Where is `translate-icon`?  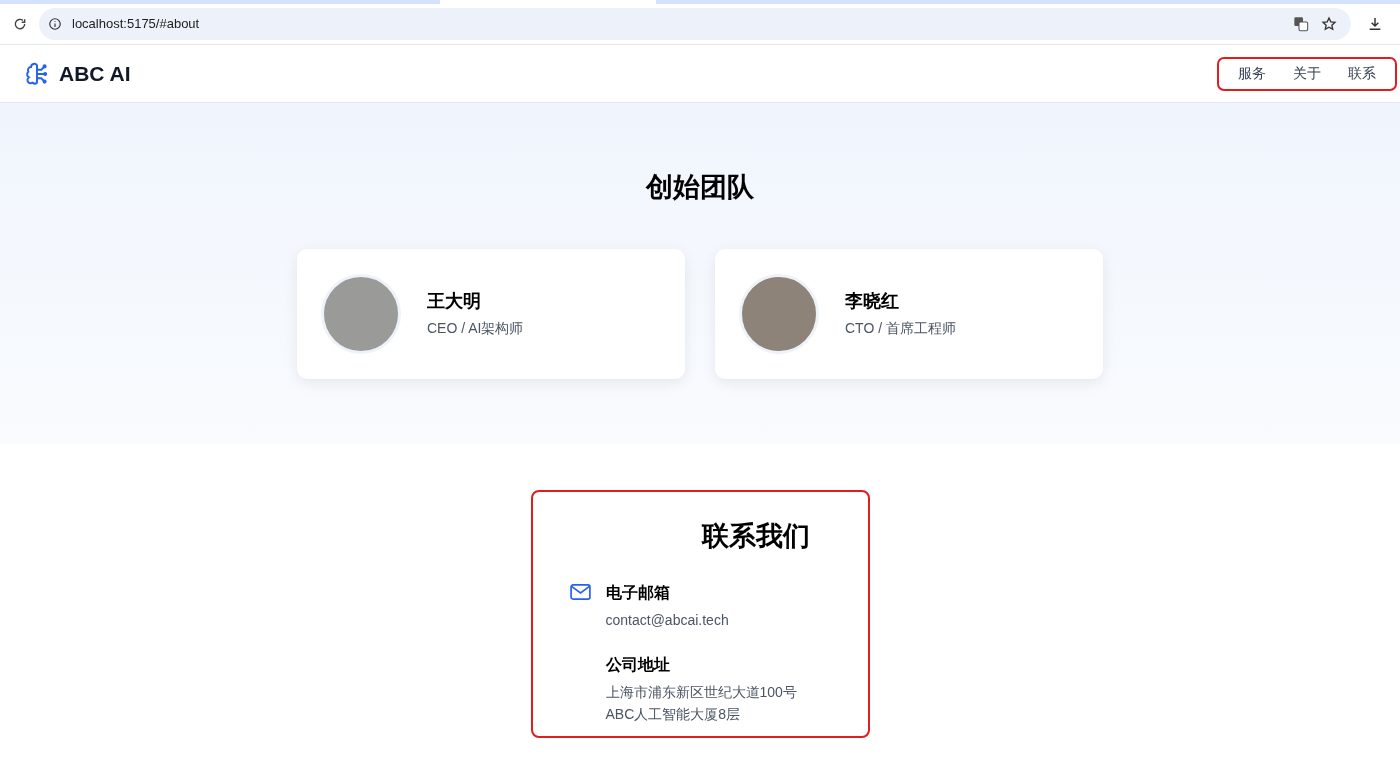
translate-icon is located at coordinates (1301, 24).